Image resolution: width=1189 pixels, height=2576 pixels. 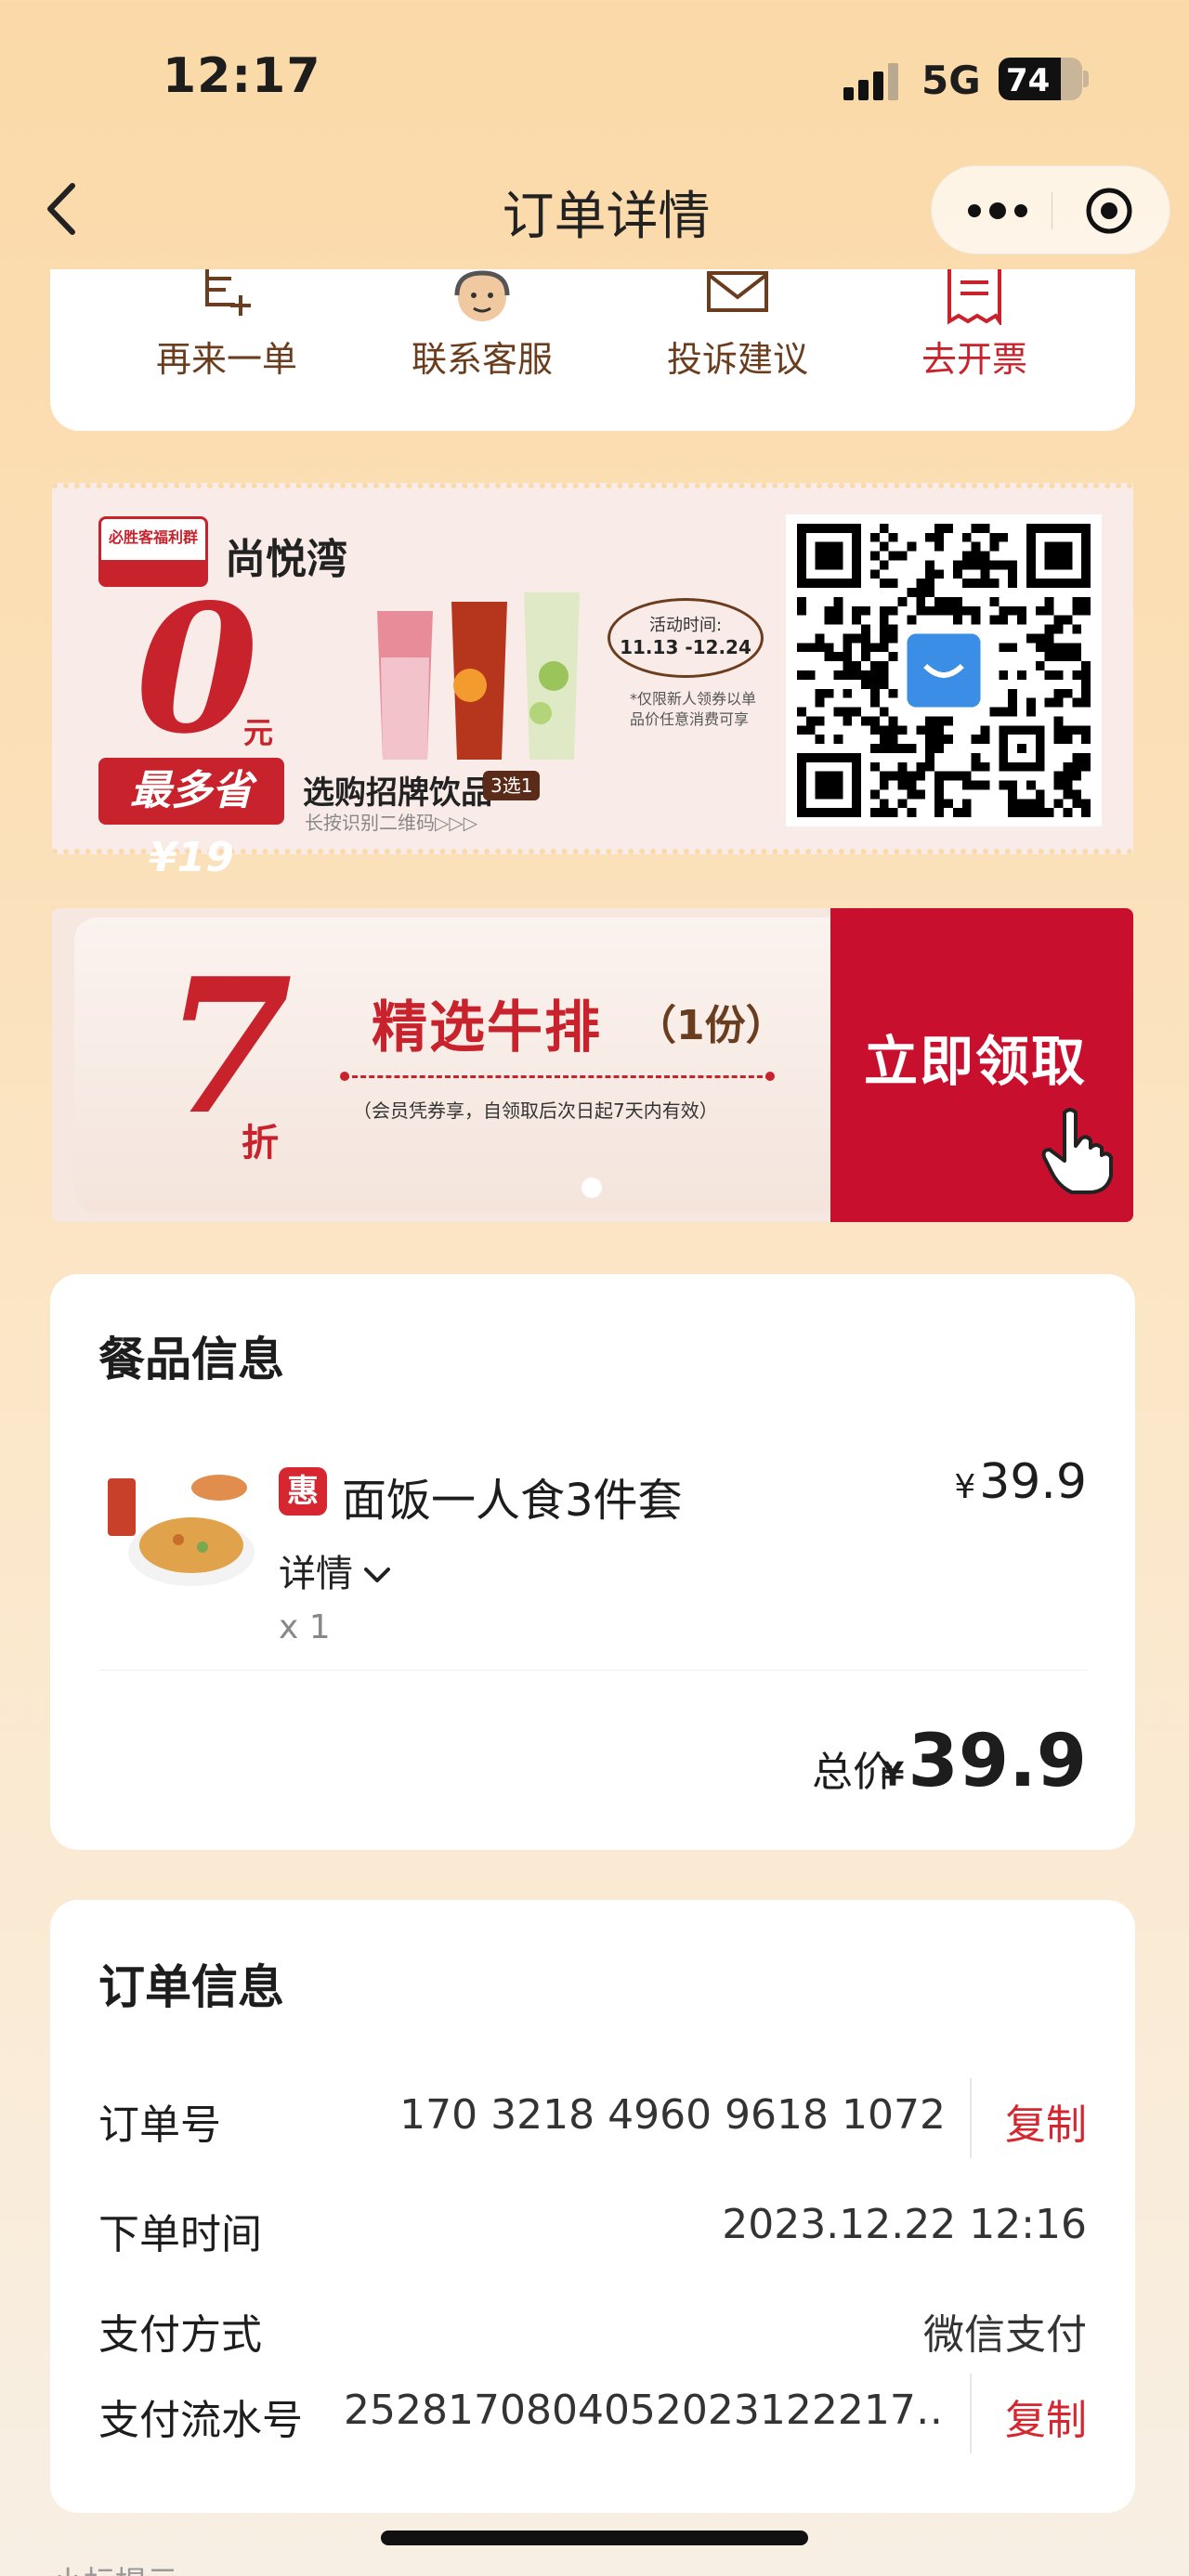 I want to click on total-price: ¥39.9, so click(x=984, y=1761).